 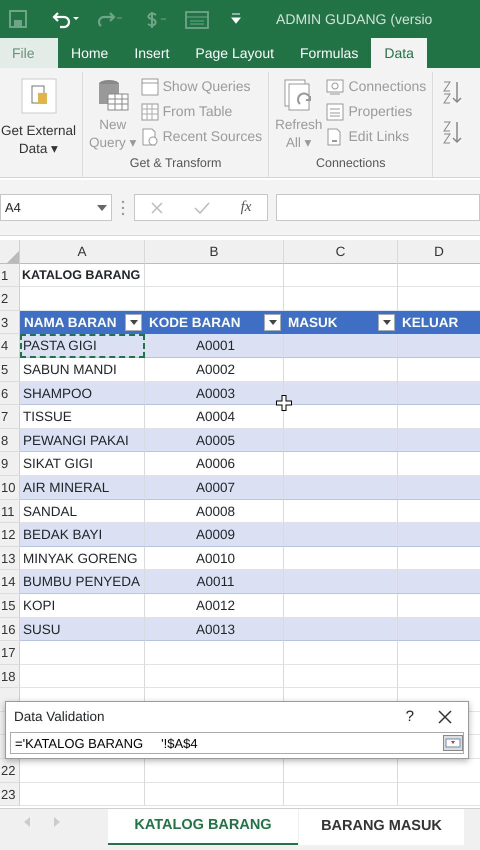 I want to click on table-cell: A0005, so click(x=214, y=440).